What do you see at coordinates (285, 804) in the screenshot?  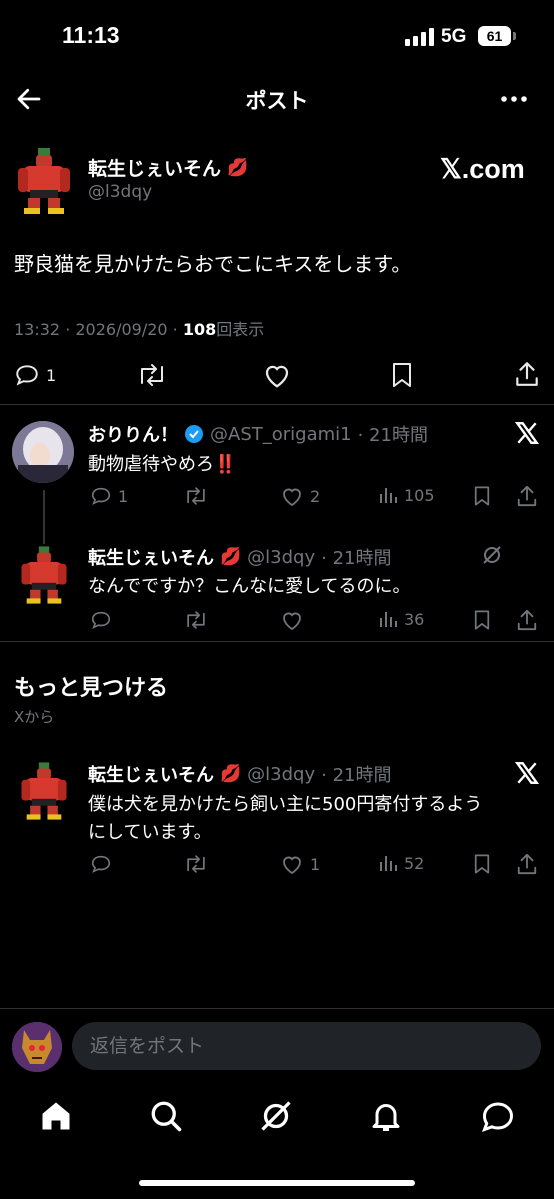 I see `discover-post-text-line1: 僕は犬を見かけたら飼い主に500円寄付するよう` at bounding box center [285, 804].